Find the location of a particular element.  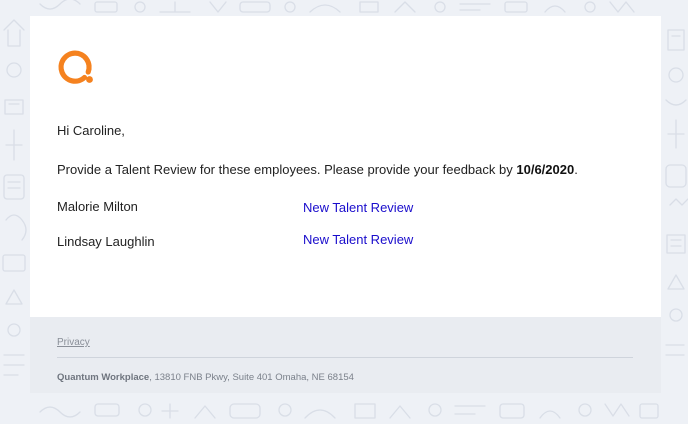

company-name: Quantum Workplace is located at coordinates (103, 377).